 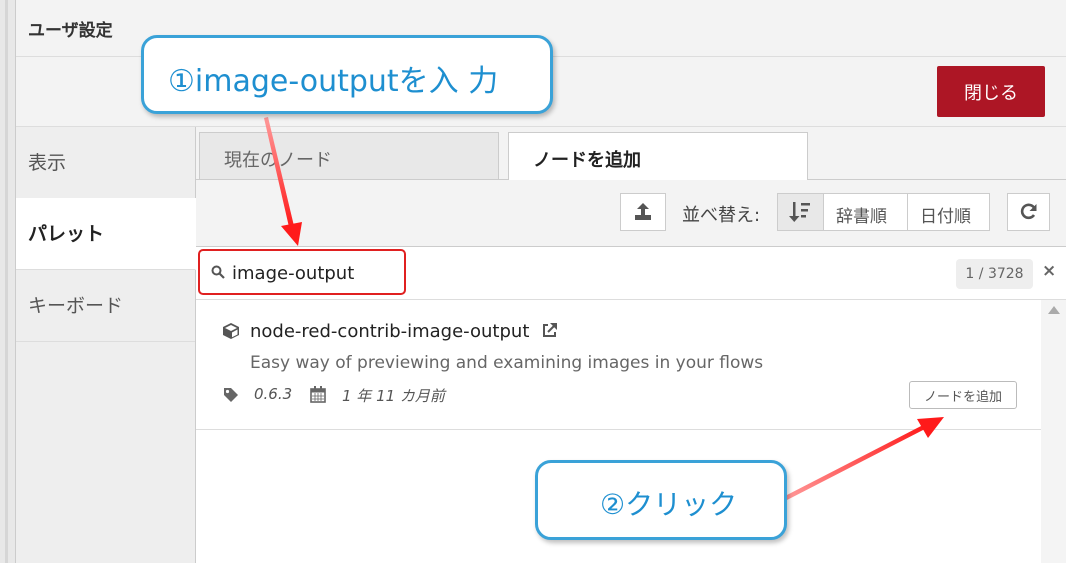 What do you see at coordinates (390, 331) in the screenshot?
I see `package-name: node-red-contrib-image-output` at bounding box center [390, 331].